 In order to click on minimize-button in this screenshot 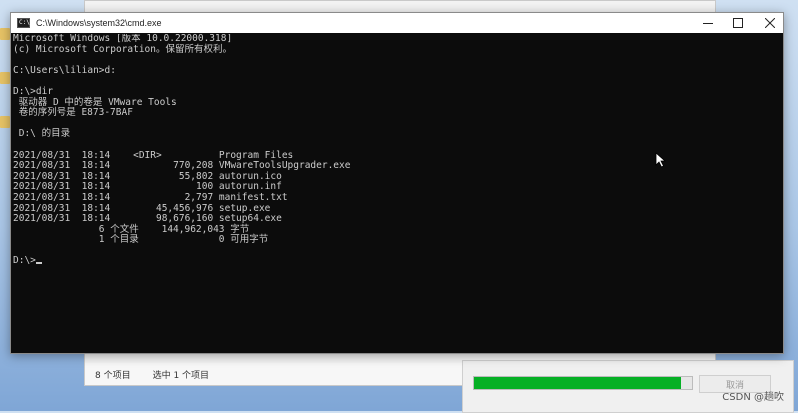, I will do `click(708, 23)`.